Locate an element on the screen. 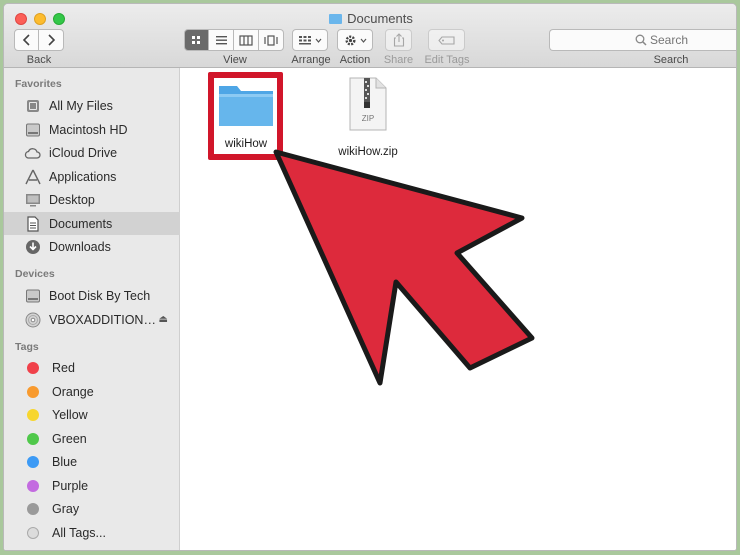 The image size is (740, 555). action-button is located at coordinates (355, 40).